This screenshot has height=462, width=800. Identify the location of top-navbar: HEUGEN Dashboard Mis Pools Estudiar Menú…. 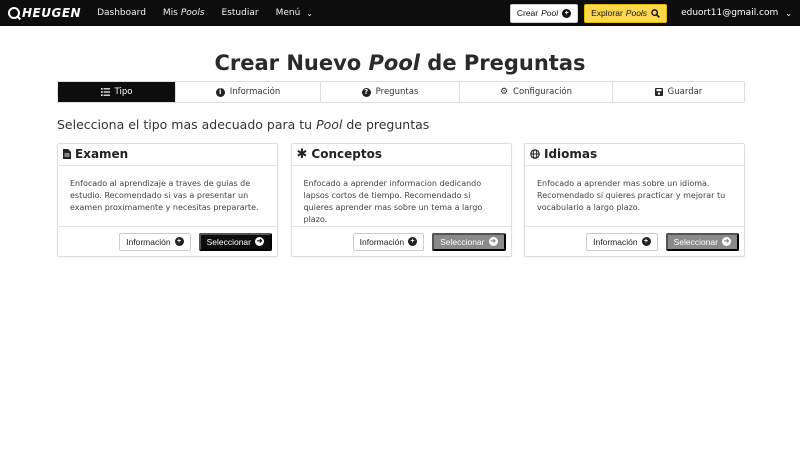
(400, 13).